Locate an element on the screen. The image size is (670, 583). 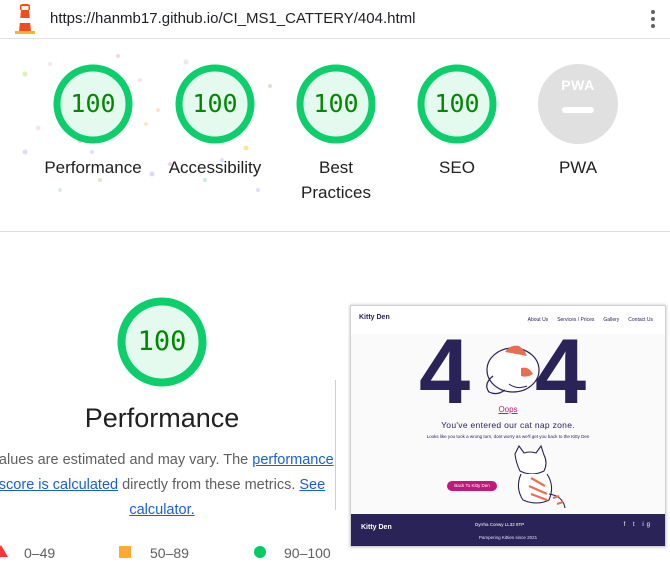
screenshot-nav-item: Gallery is located at coordinates (611, 320).